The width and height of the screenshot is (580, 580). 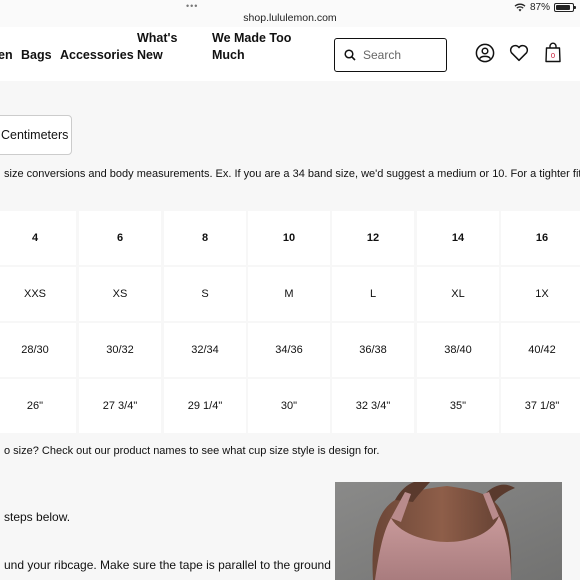 What do you see at coordinates (262, 47) in the screenshot?
I see `nav-item-we-made-too-much: We Made Too Much` at bounding box center [262, 47].